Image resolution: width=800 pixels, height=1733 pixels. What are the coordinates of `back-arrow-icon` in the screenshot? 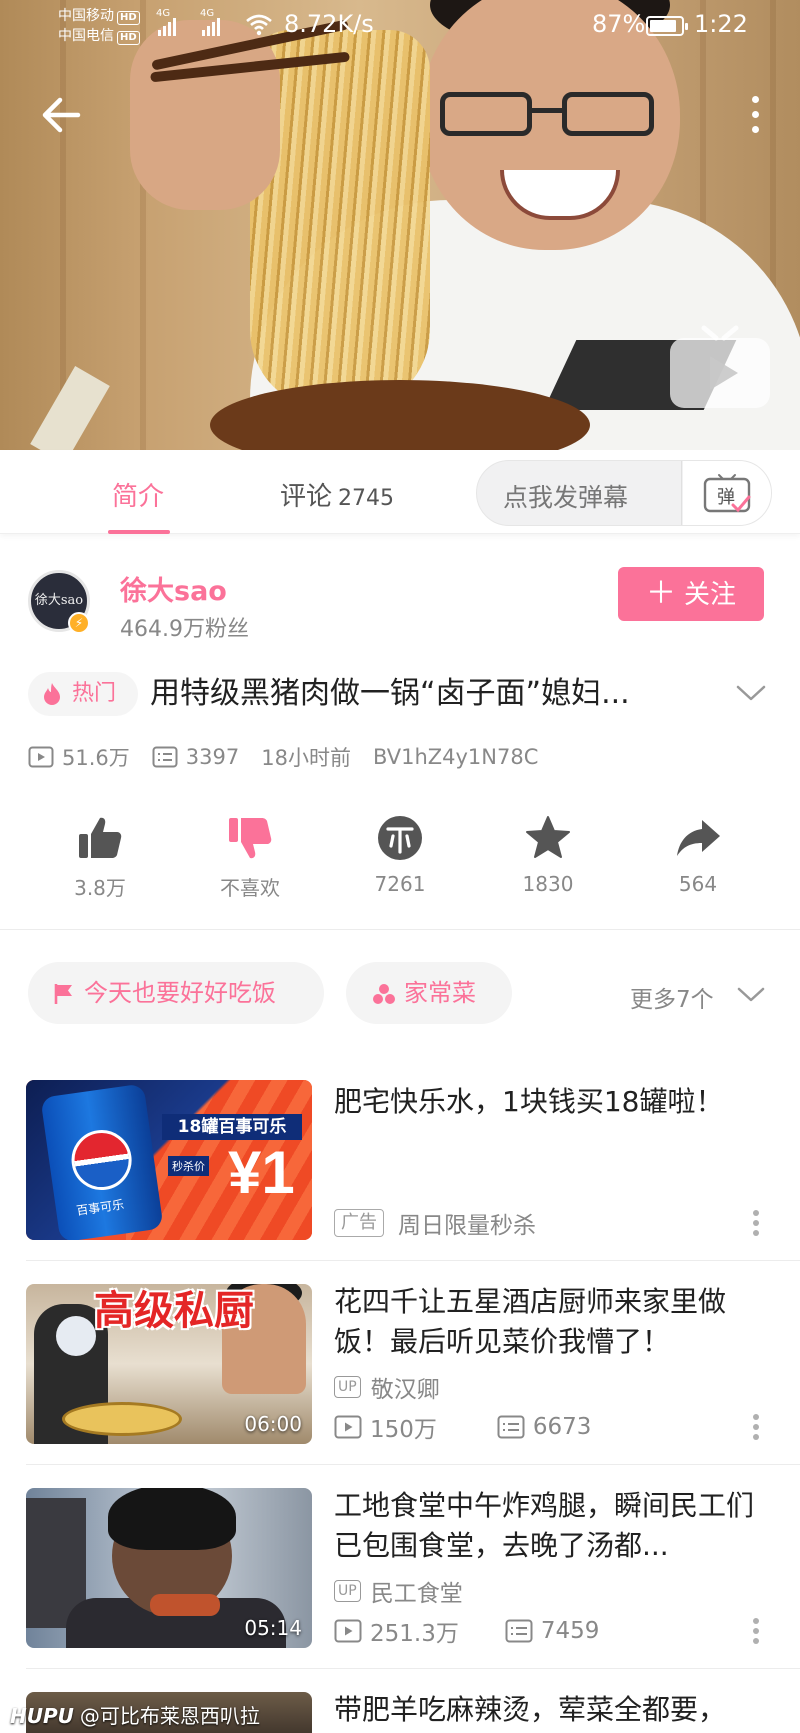 It's located at (62, 115).